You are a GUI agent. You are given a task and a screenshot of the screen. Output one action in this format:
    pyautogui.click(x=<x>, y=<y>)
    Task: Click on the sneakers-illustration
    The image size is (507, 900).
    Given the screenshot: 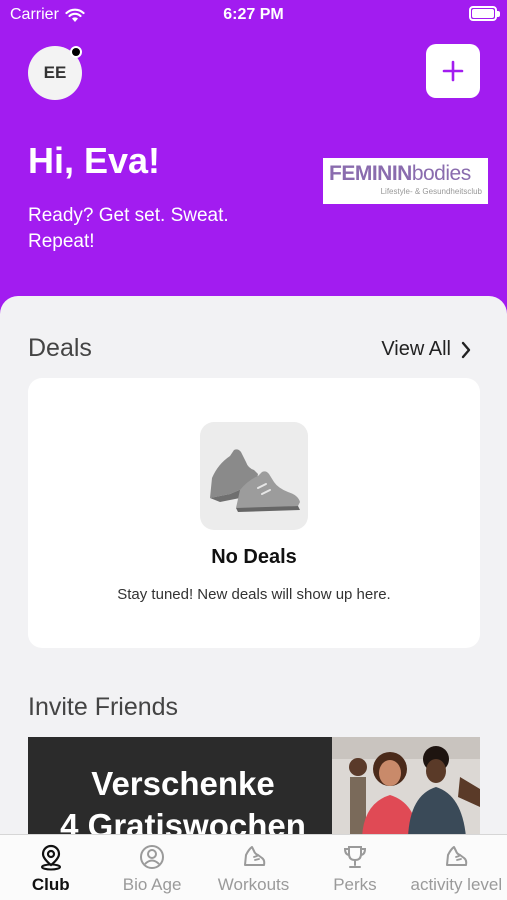 What is the action you would take?
    pyautogui.click(x=254, y=476)
    